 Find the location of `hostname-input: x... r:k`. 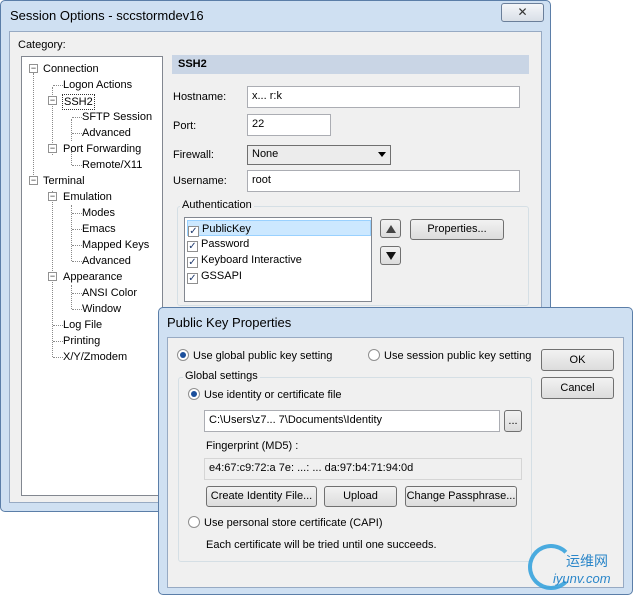

hostname-input: x... r:k is located at coordinates (383, 97).